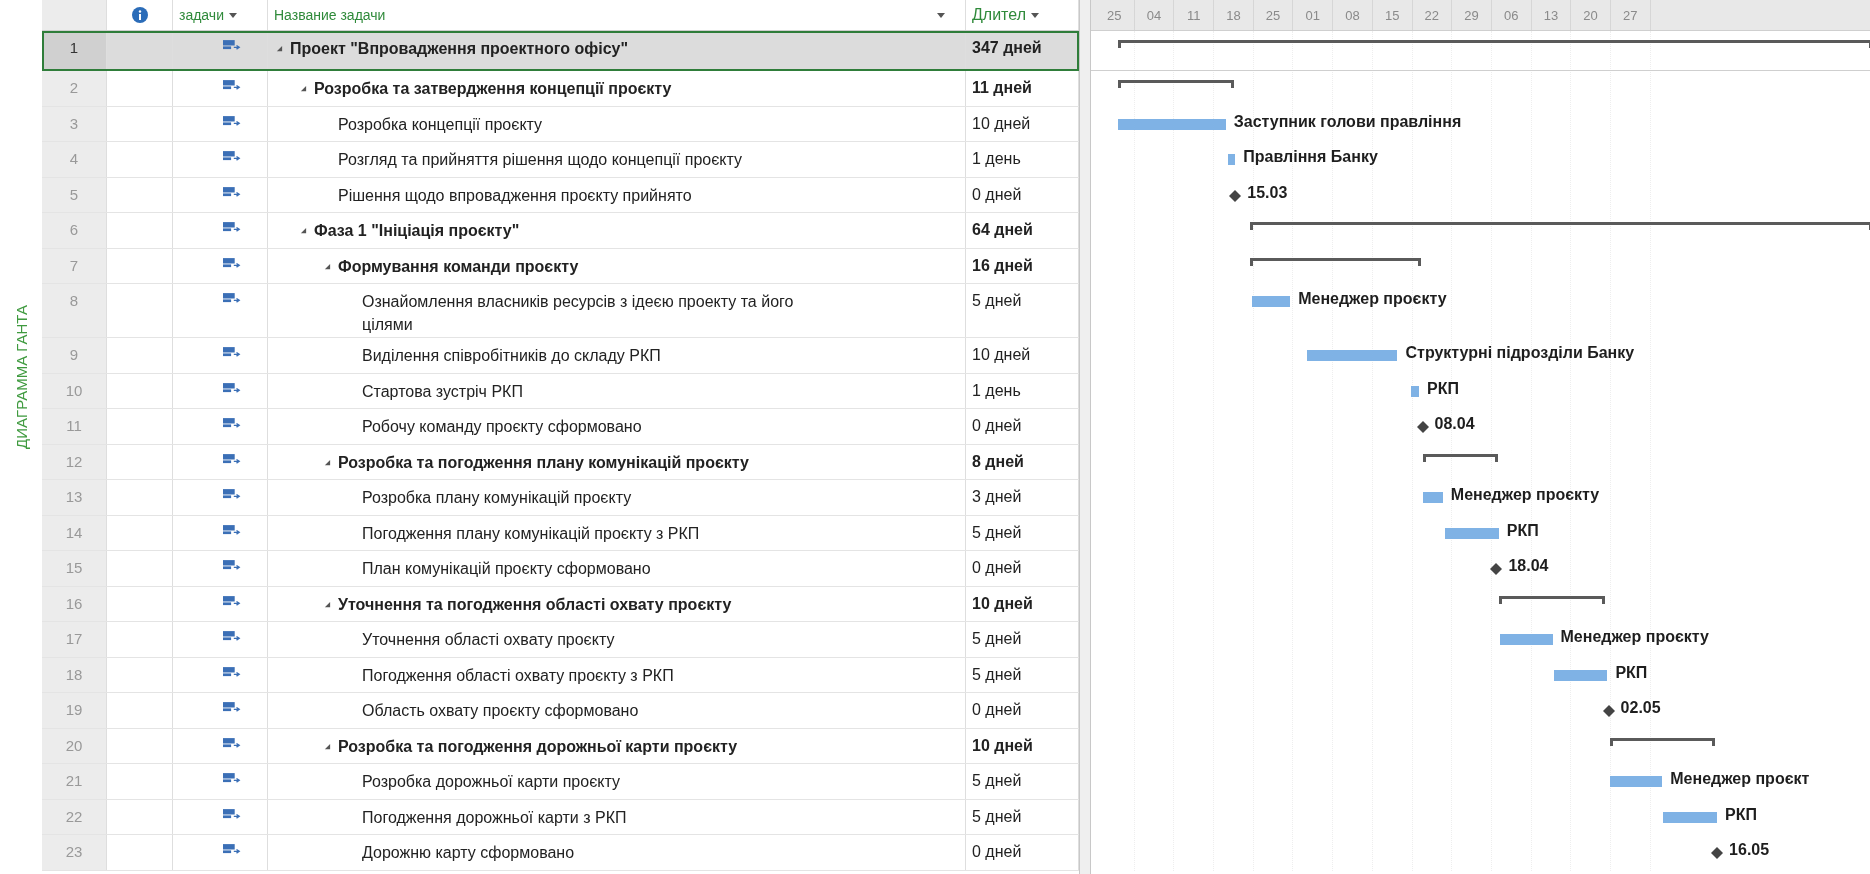  Describe the element at coordinates (1640, 708) in the screenshot. I see `milestone-date: 02.05` at that location.